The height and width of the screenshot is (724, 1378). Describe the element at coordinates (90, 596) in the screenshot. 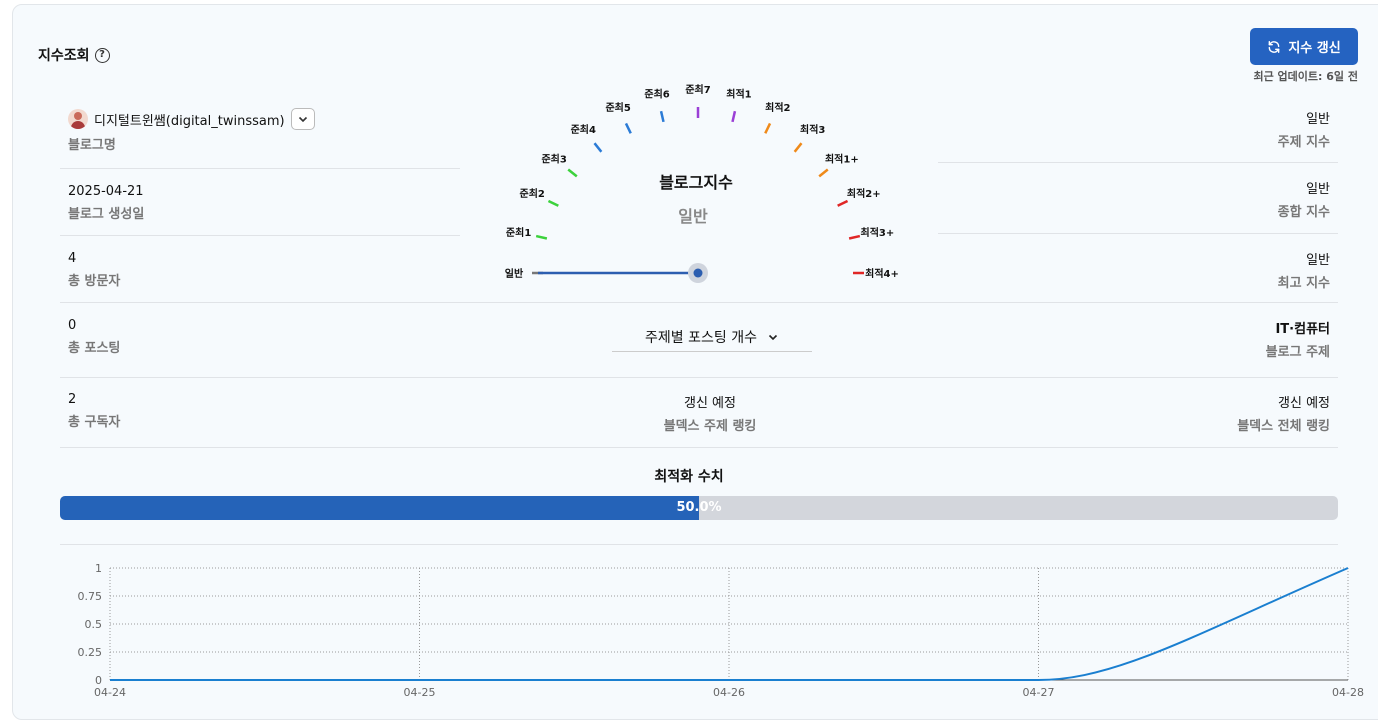

I see `y-tick-label: 0.75` at that location.